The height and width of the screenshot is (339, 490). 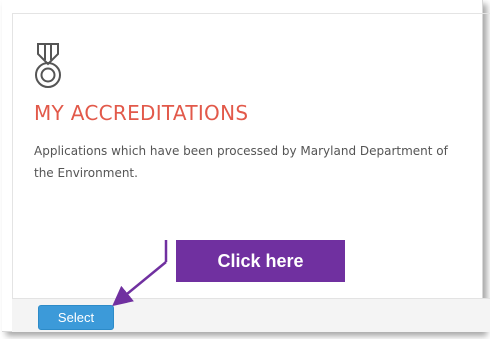 What do you see at coordinates (141, 113) in the screenshot?
I see `panel-title: MY ACCREDITATIONS` at bounding box center [141, 113].